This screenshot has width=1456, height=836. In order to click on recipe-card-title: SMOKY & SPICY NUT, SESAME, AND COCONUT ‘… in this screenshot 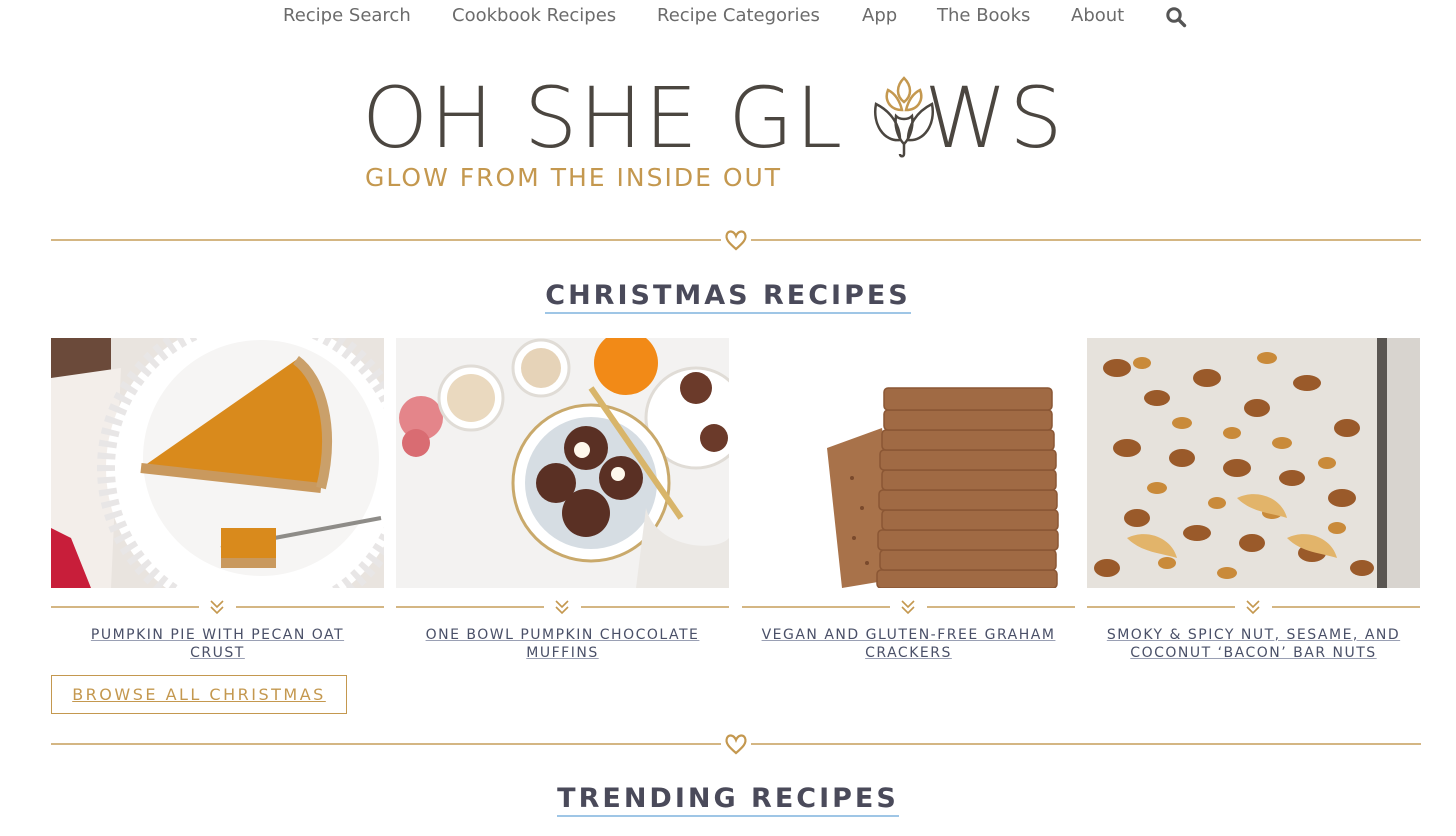, I will do `click(1253, 644)`.